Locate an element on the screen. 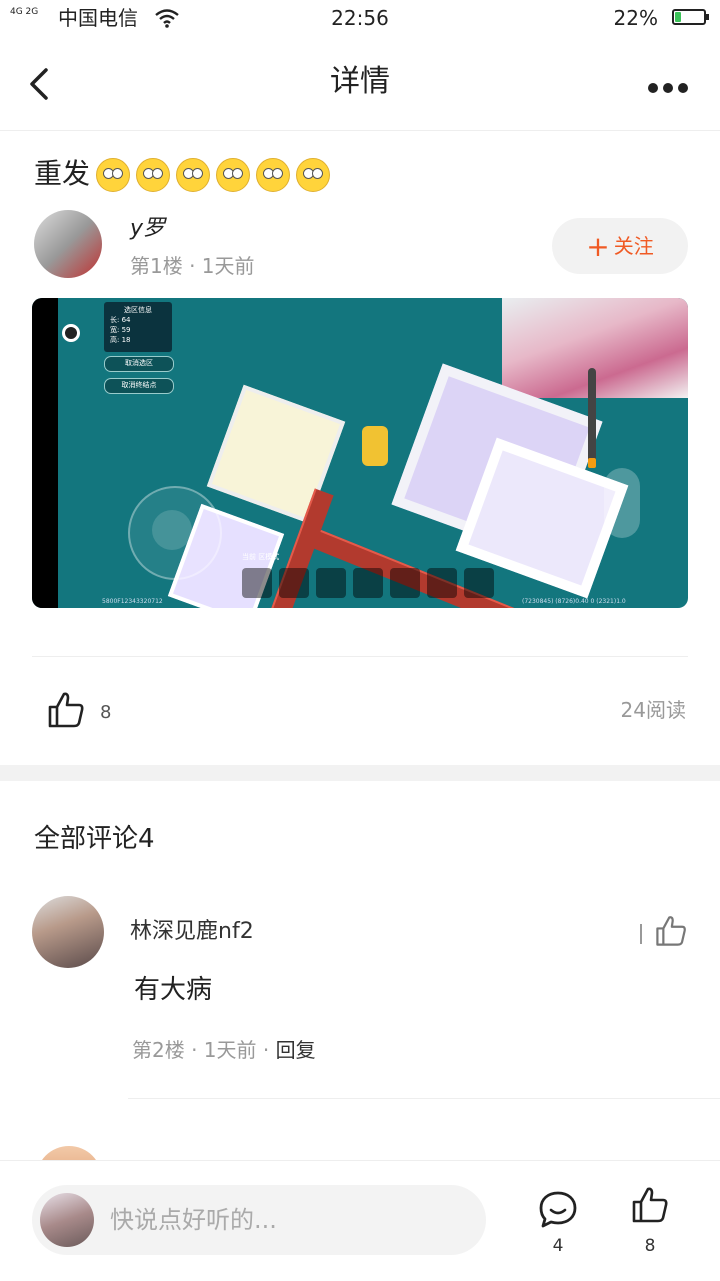 This screenshot has height=1281, width=720. comment-meta-text: 第2楼 · 1天前 · is located at coordinates (204, 1050).